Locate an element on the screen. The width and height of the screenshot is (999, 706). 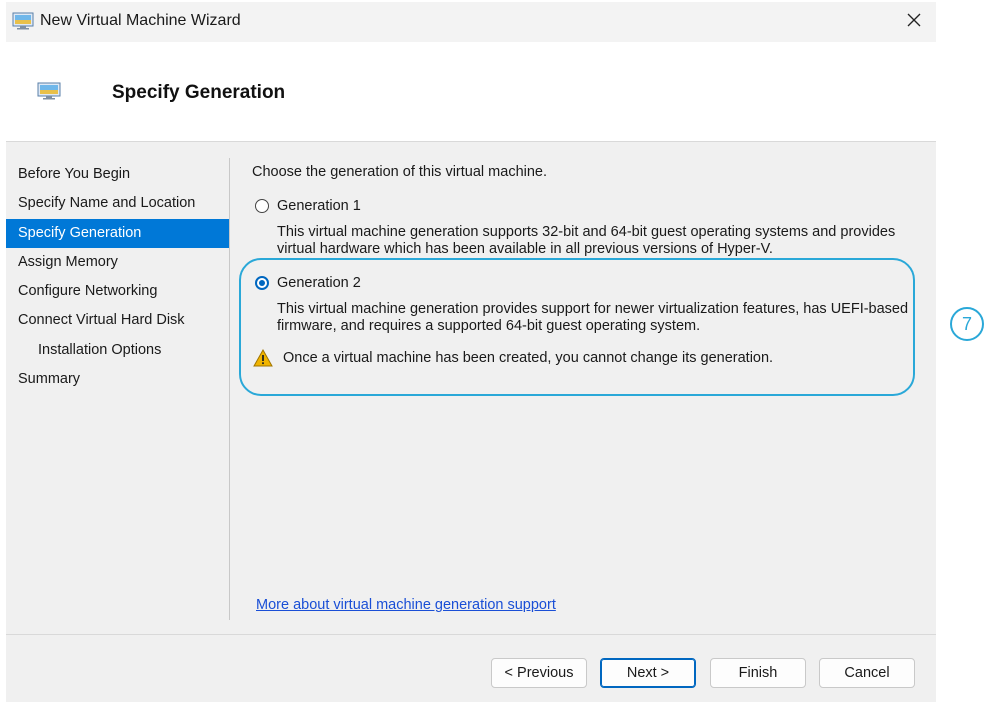
generation-2-radio is located at coordinates (262, 283).